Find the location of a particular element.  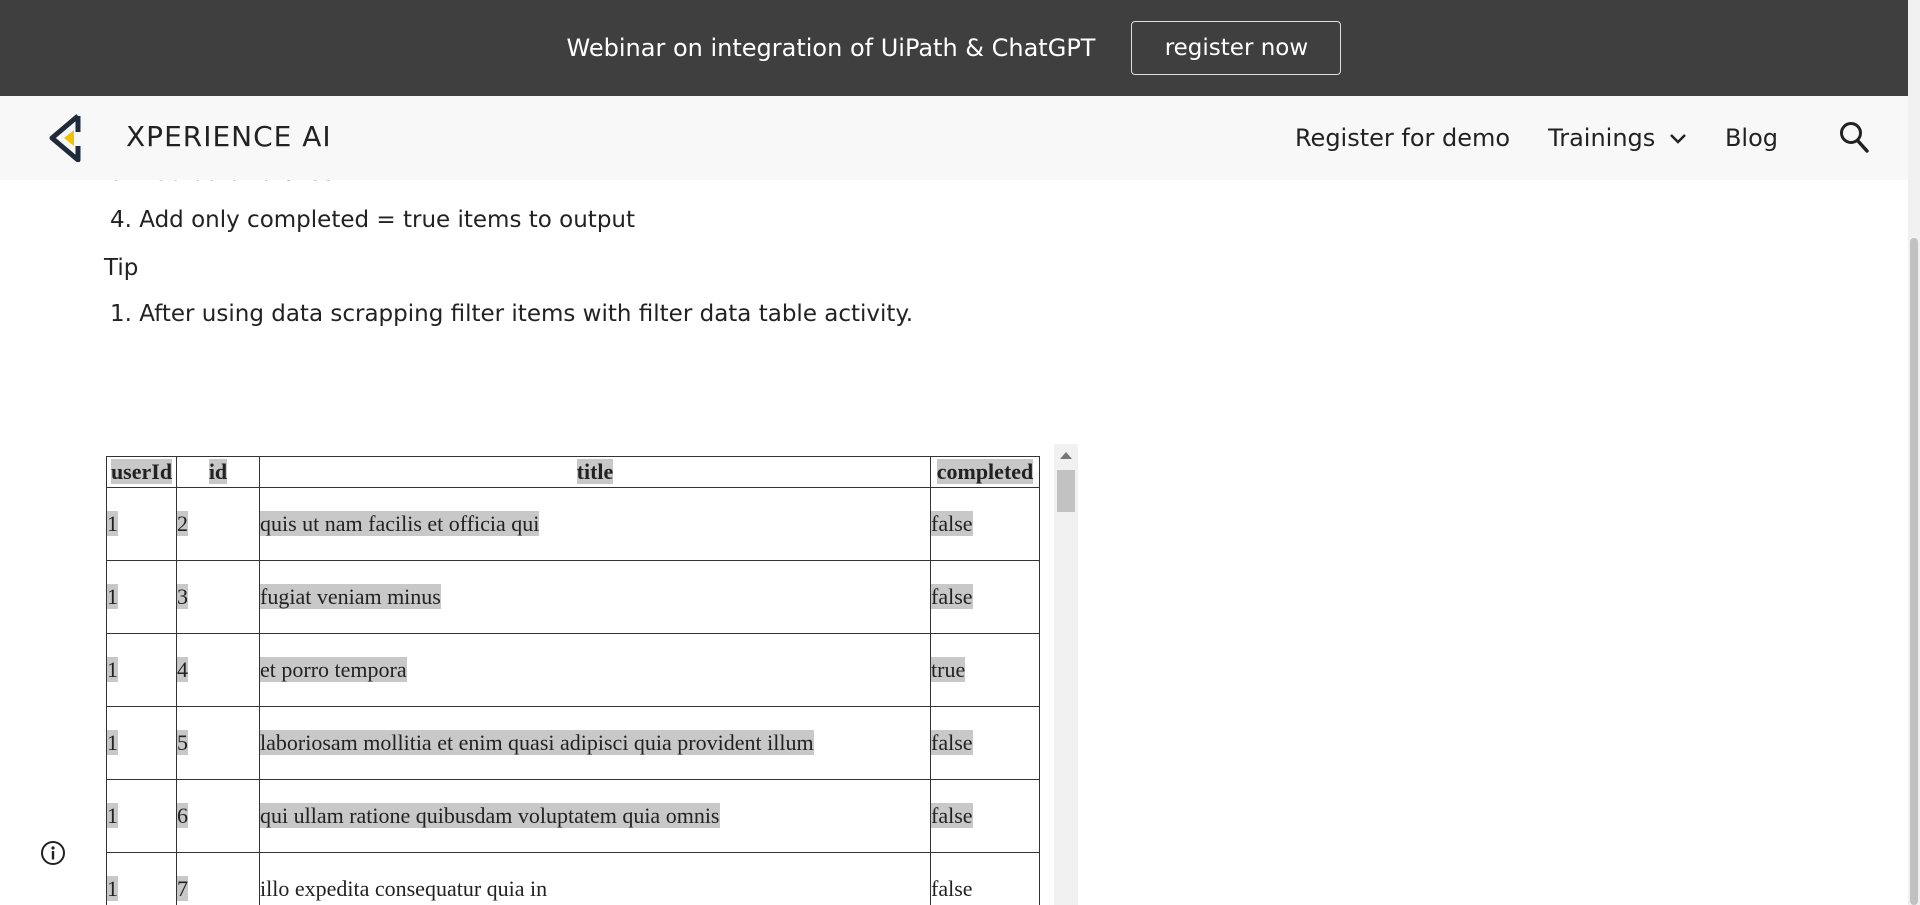

cell-id: 4 is located at coordinates (218, 670).